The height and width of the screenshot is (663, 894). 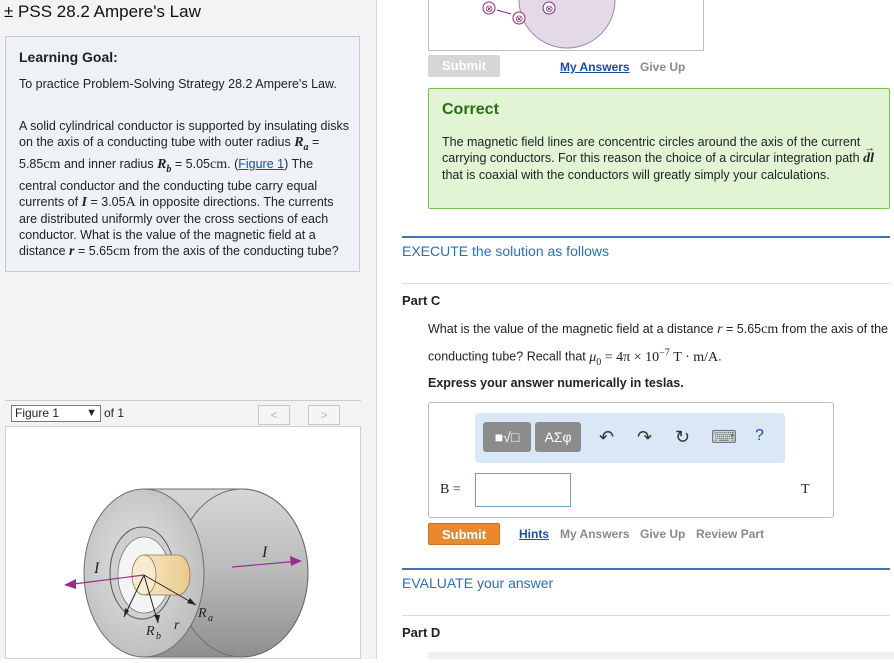 What do you see at coordinates (744, 329) in the screenshot?
I see `question-r-value: = 5.65` at bounding box center [744, 329].